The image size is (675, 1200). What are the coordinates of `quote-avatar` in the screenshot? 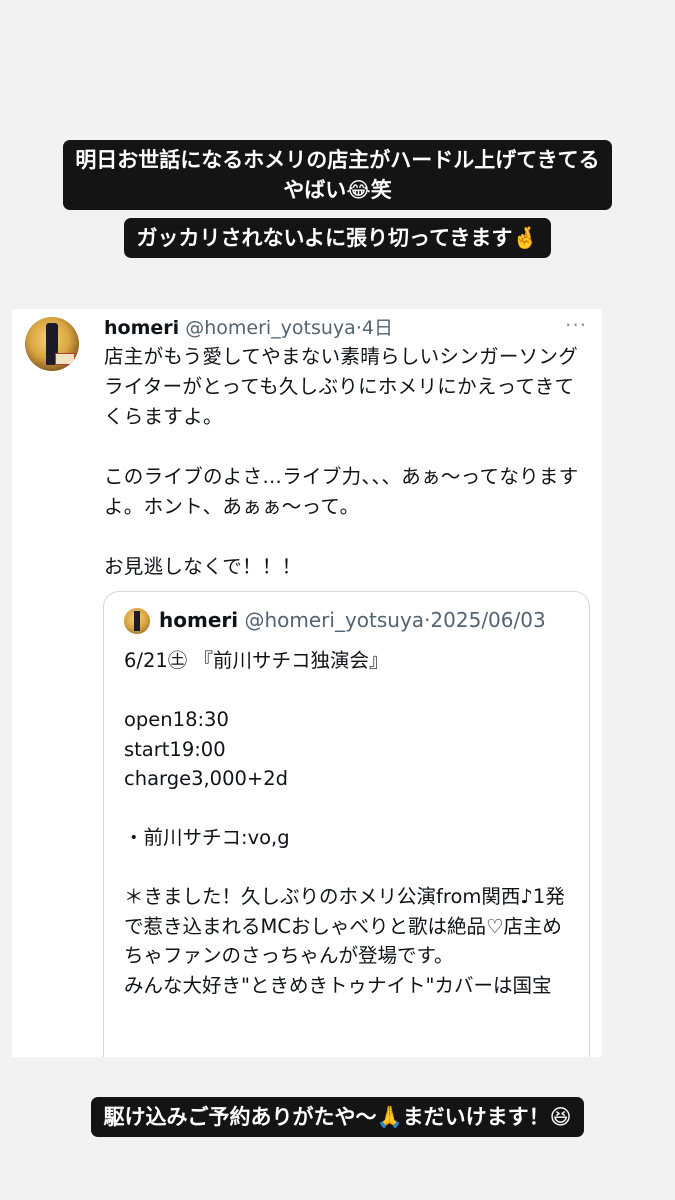 It's located at (137, 621).